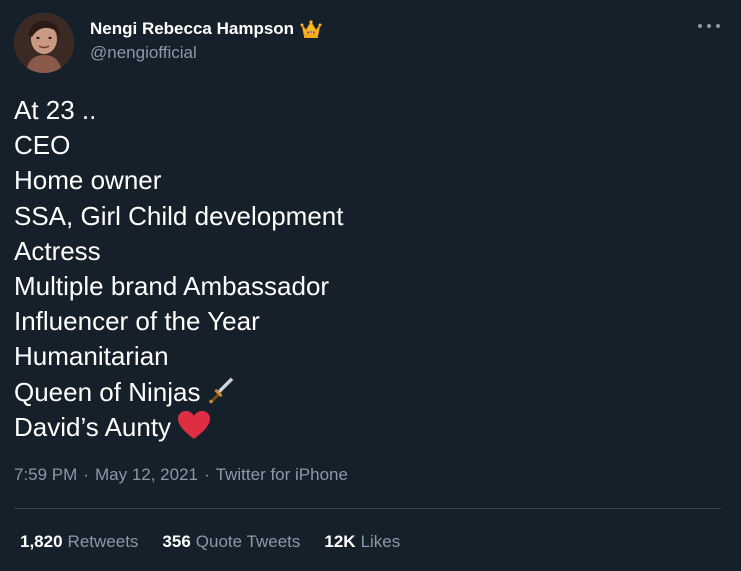 This screenshot has height=571, width=741. What do you see at coordinates (179, 215) in the screenshot?
I see `tweet-line-text: SSA, Girl Child development` at bounding box center [179, 215].